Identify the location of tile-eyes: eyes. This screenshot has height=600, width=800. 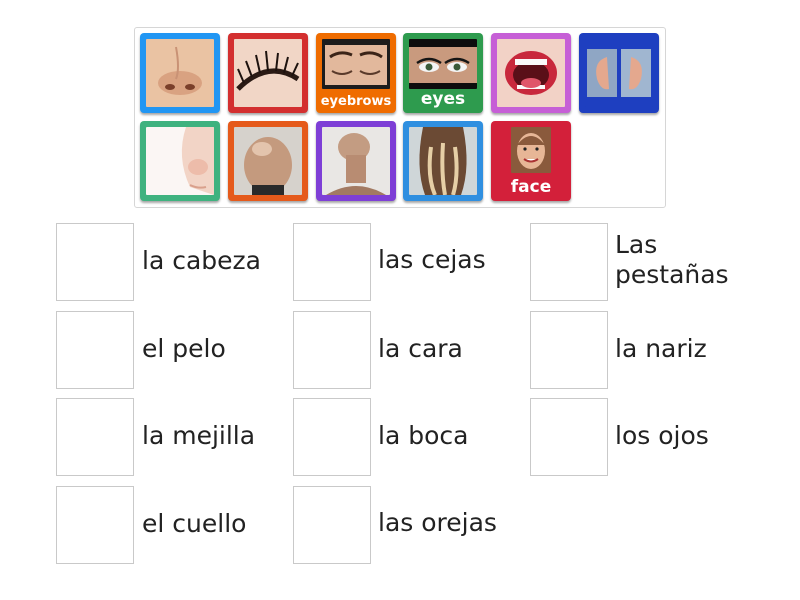
(443, 73).